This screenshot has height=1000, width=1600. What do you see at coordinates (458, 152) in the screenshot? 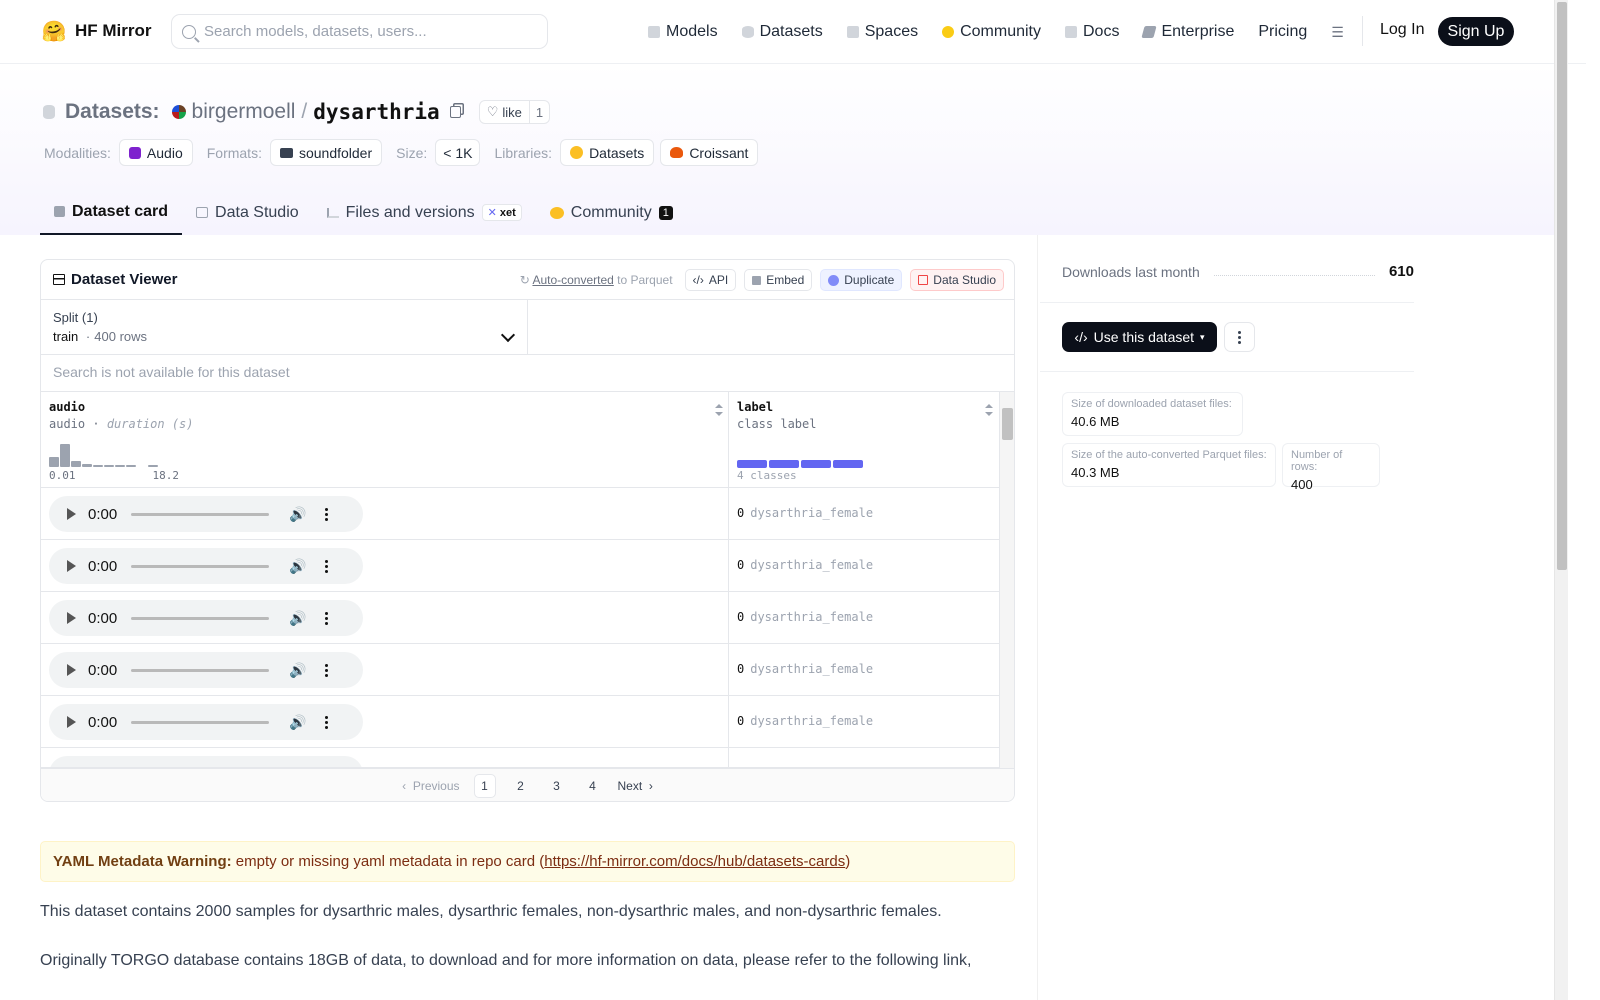
I see `tag-size: < 1K` at bounding box center [458, 152].